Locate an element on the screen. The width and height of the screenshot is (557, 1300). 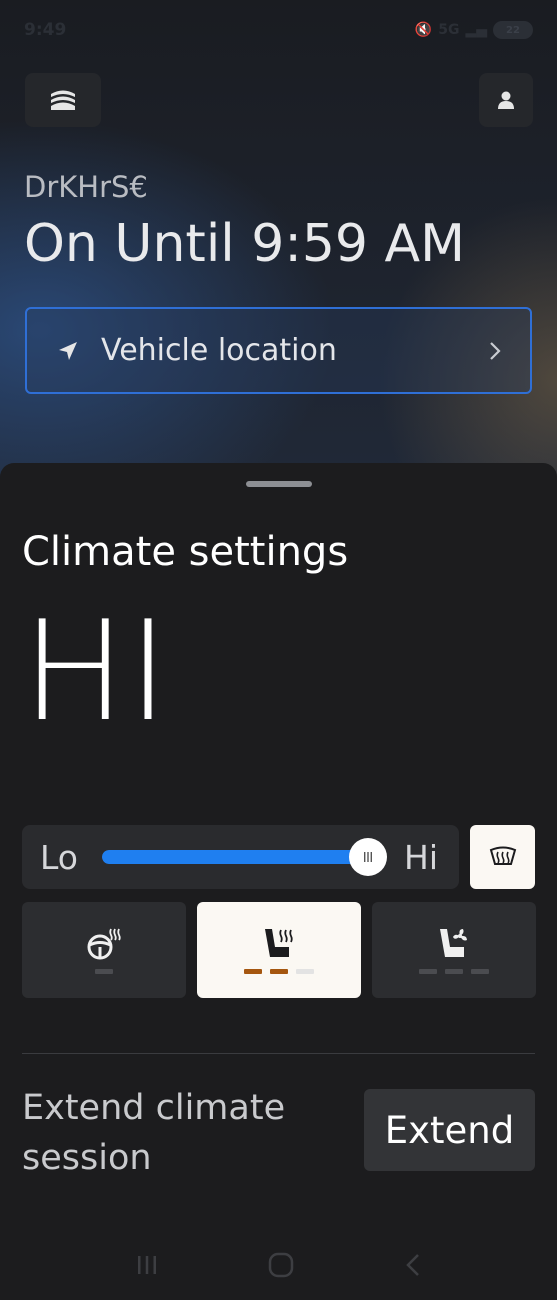
profile-button is located at coordinates (506, 100).